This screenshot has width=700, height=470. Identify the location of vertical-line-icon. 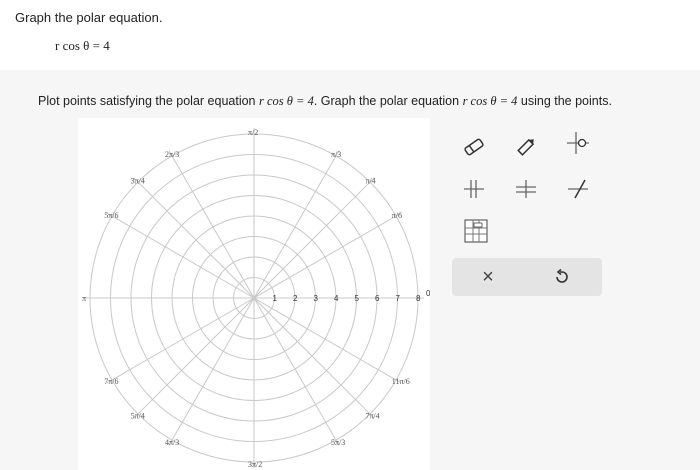
(526, 189).